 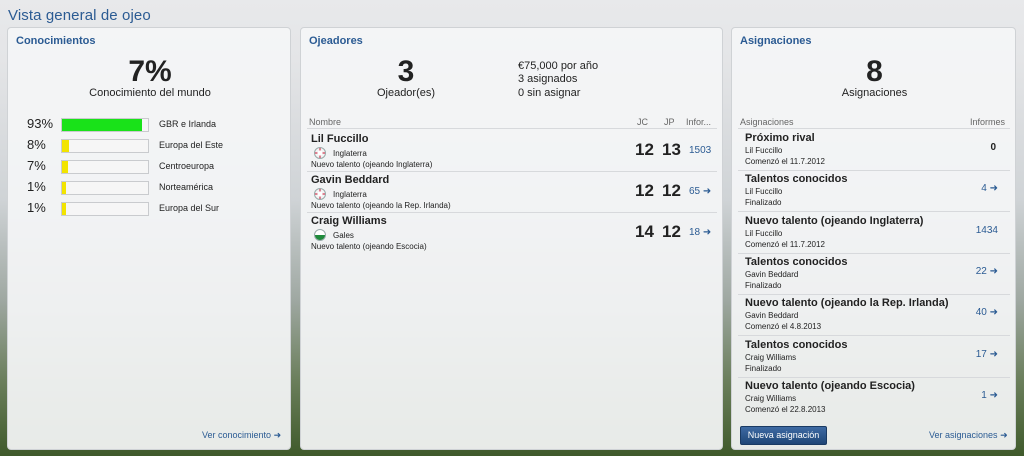 I want to click on view-knowledge-link: Ver conocimiento ➜, so click(x=241, y=435).